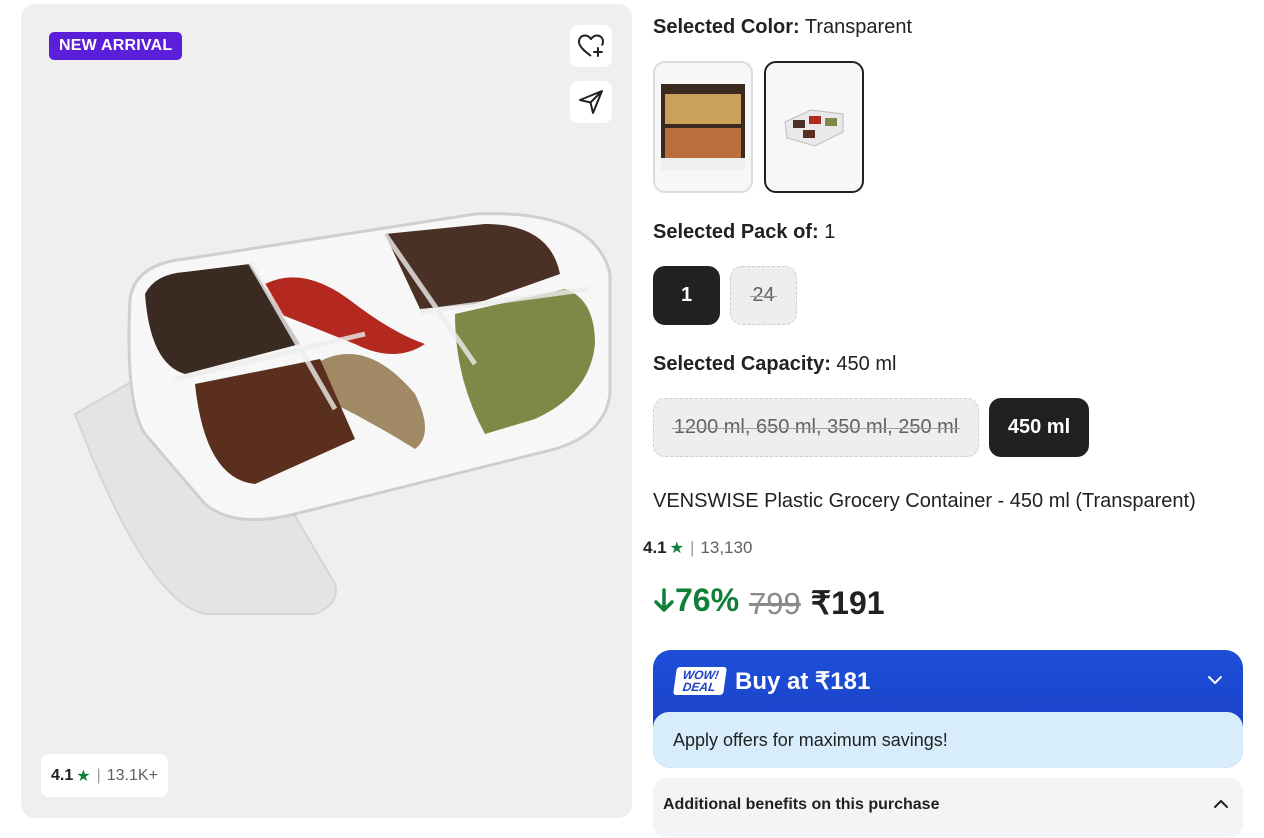  I want to click on capacity-option-label: 1200 ml, 650 ml, 350 ml, 250 ml, so click(815, 427).